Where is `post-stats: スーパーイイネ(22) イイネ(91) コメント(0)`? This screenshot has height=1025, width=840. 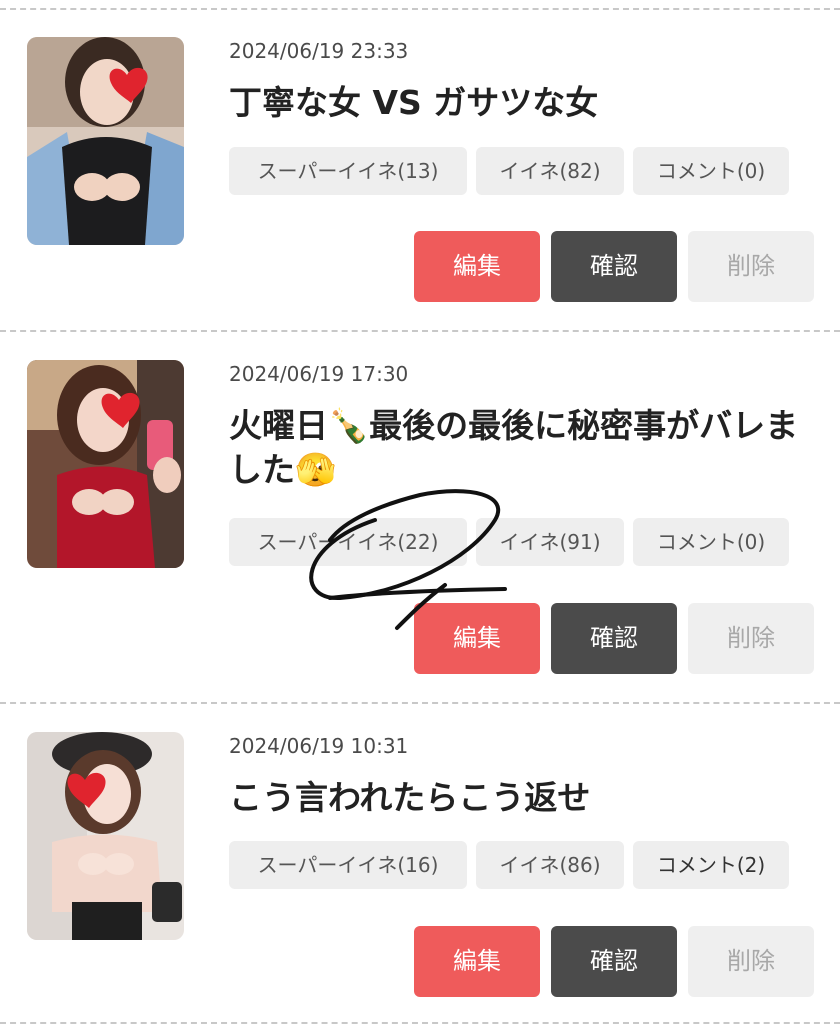 post-stats: スーパーイイネ(22) イイネ(91) コメント(0) is located at coordinates (509, 542).